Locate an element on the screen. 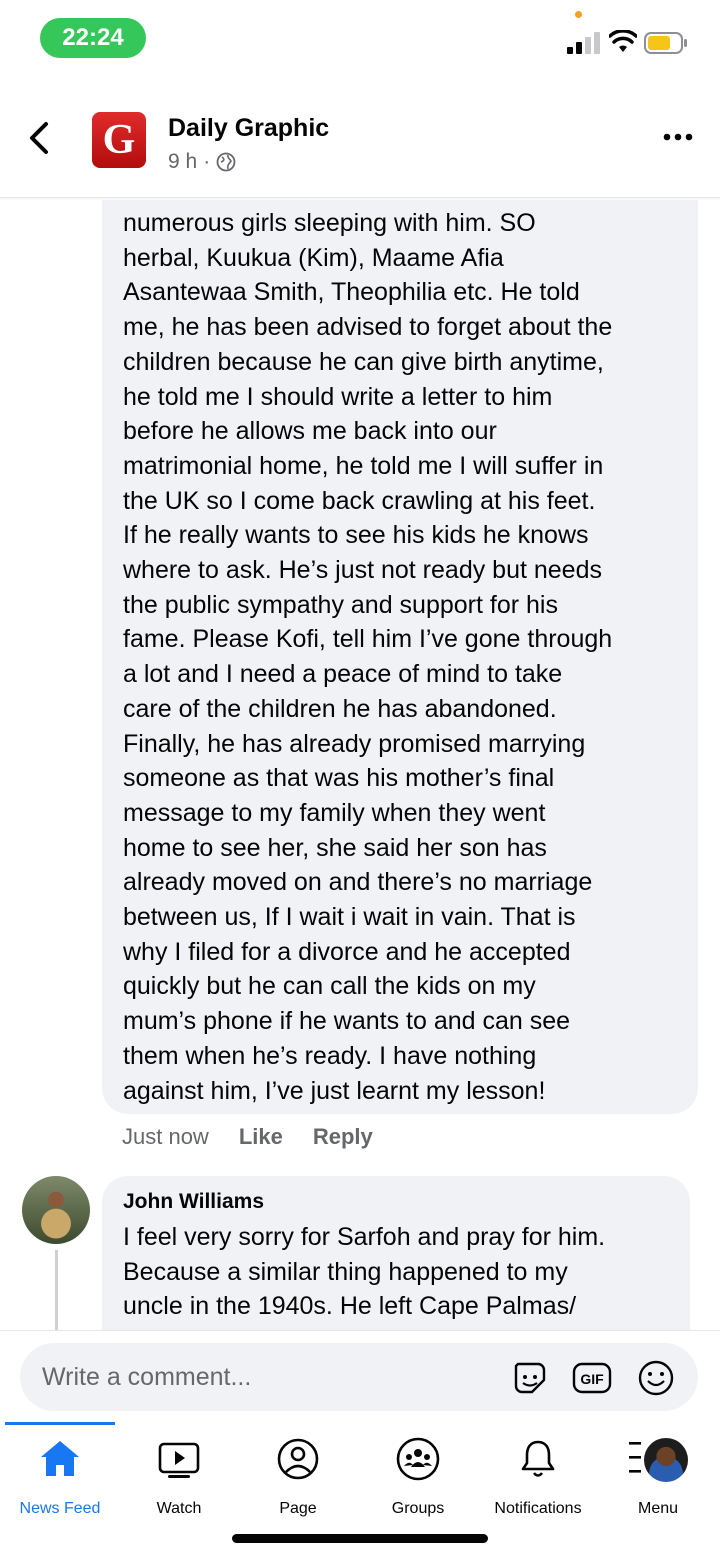 Image resolution: width=720 pixels, height=1558 pixels. comment-actions: Just now Like Reply is located at coordinates (247, 1137).